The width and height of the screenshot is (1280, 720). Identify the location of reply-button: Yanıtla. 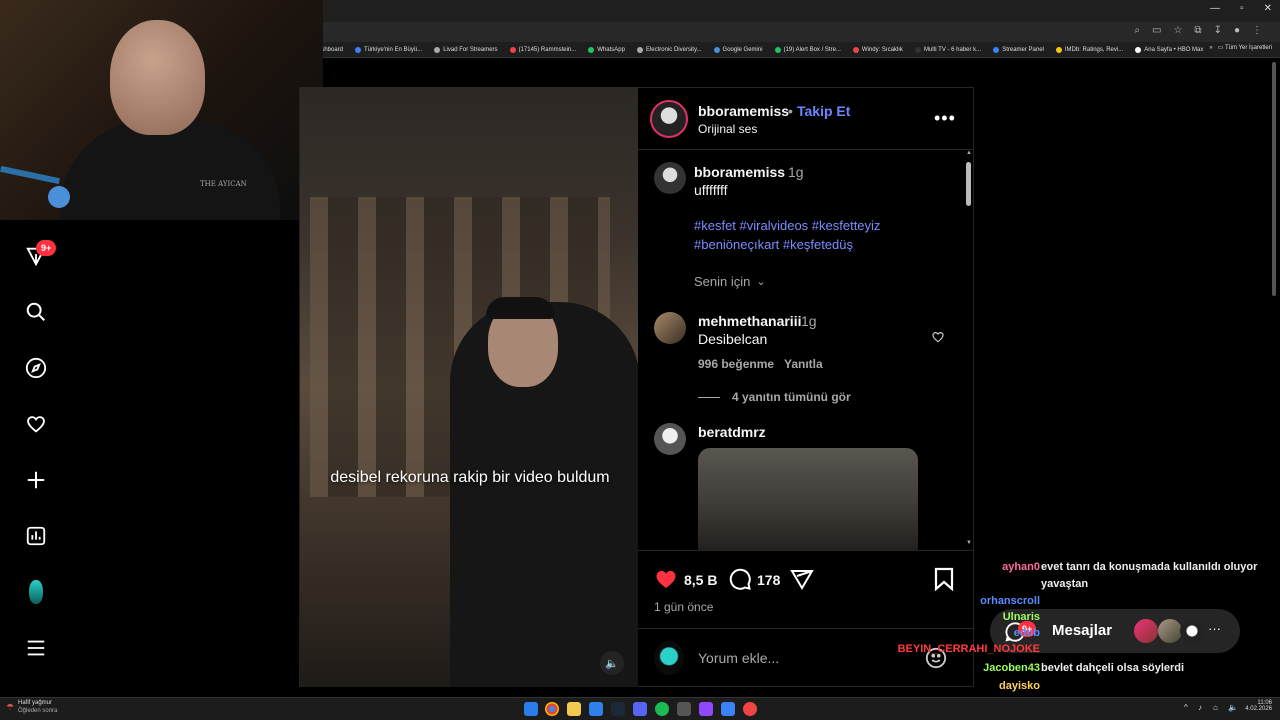
(803, 364).